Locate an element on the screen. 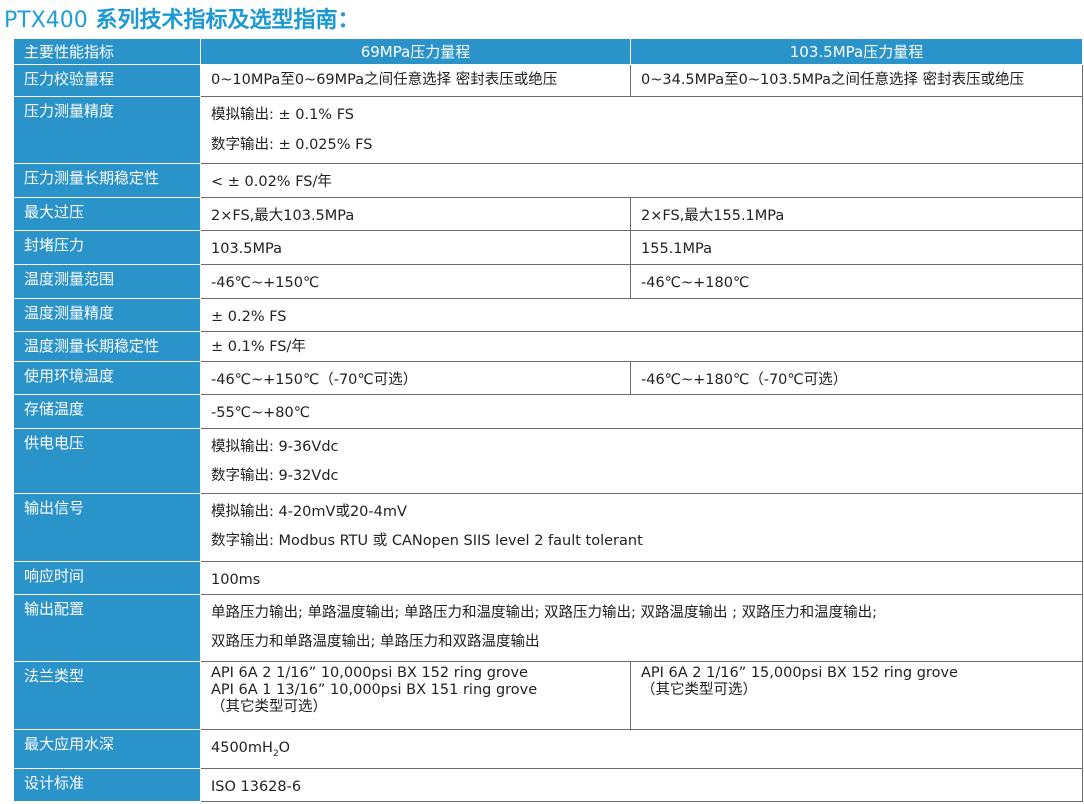 The width and height of the screenshot is (1084, 804). row-value: ± 0.1% FS/年 is located at coordinates (641, 346).